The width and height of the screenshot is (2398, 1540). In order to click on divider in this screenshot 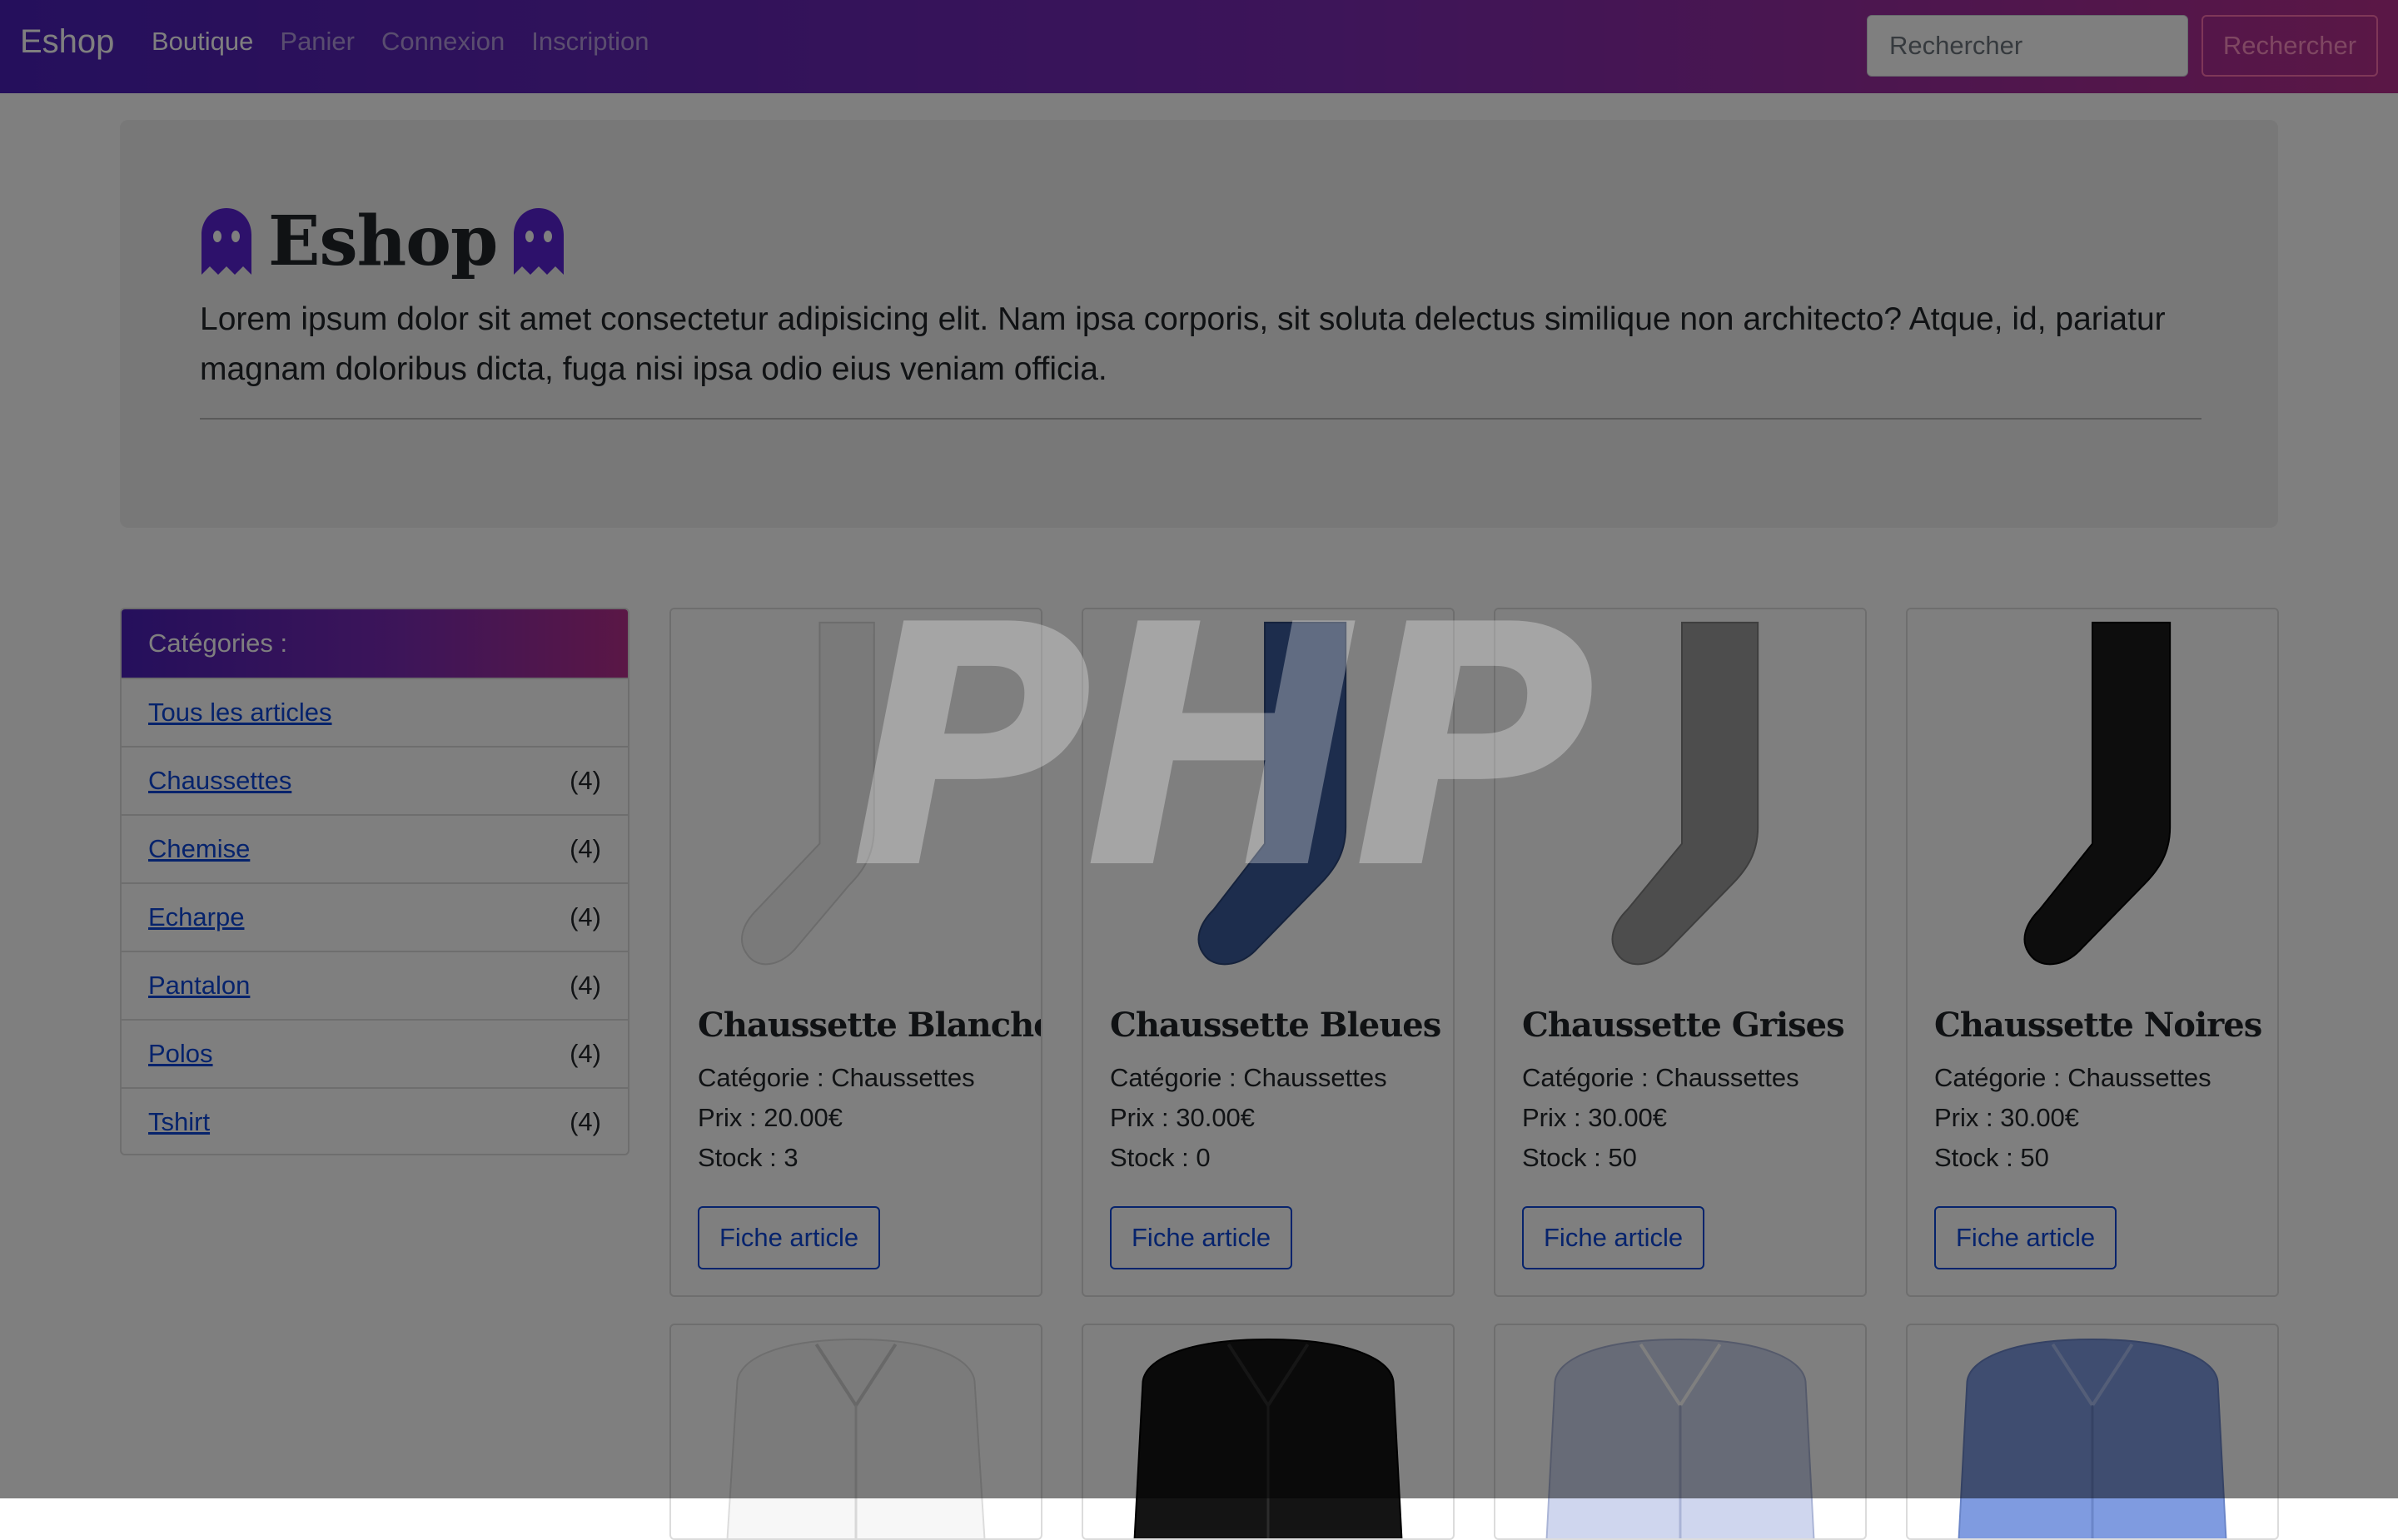, I will do `click(1200, 419)`.